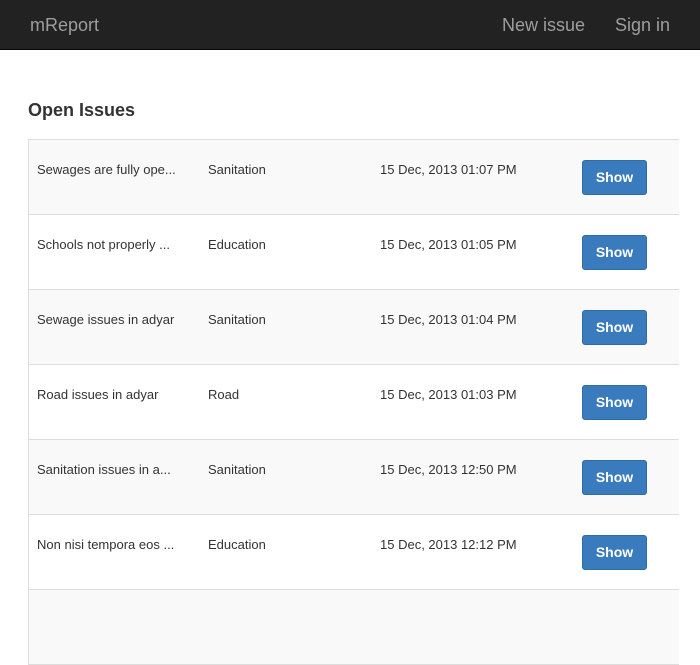  What do you see at coordinates (98, 394) in the screenshot?
I see `issue-title: Road issues in adyar` at bounding box center [98, 394].